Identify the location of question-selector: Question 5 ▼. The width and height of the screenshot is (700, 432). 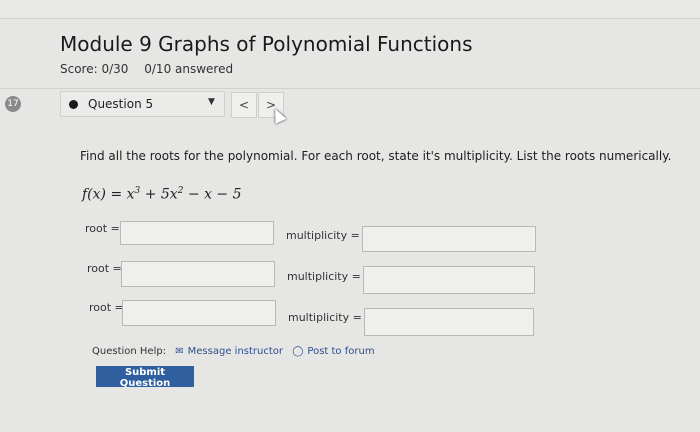
(142, 104).